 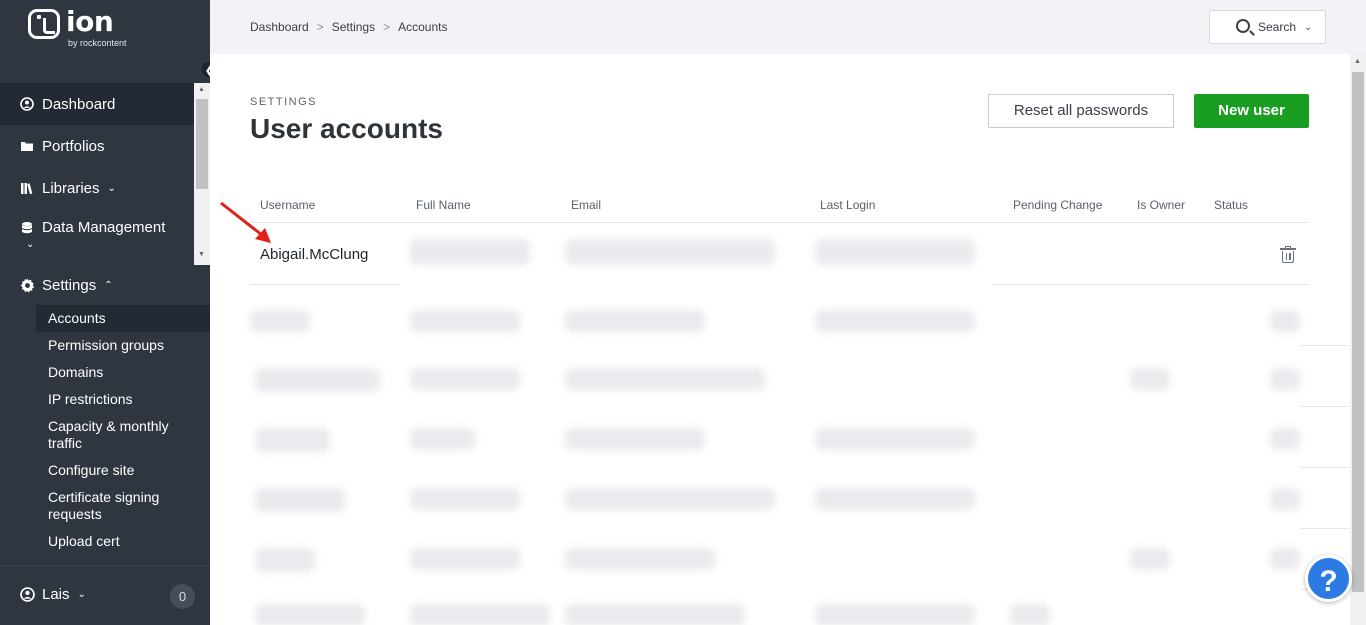 I want to click on settings-label: Settings, so click(x=69, y=285).